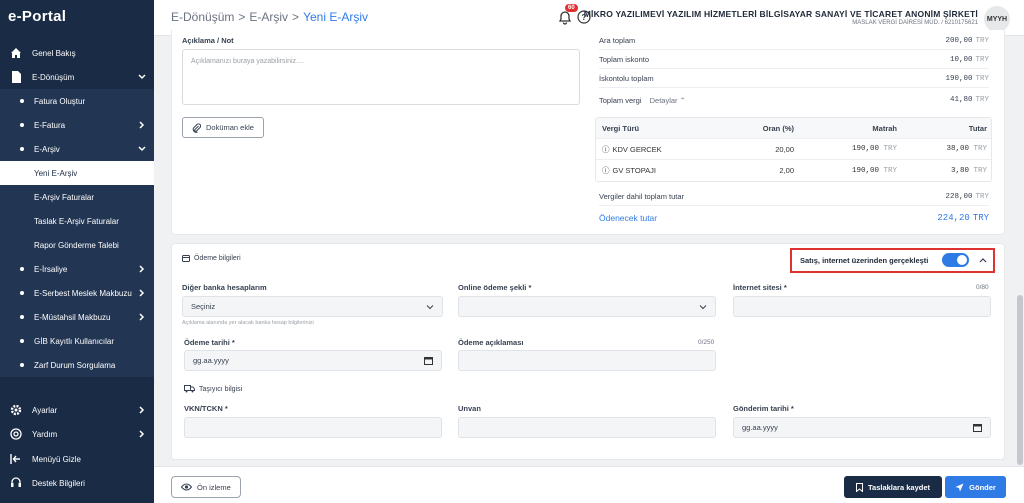  What do you see at coordinates (967, 196) in the screenshot?
I see `tax-inclusive-value: 228,00 TRY` at bounding box center [967, 196].